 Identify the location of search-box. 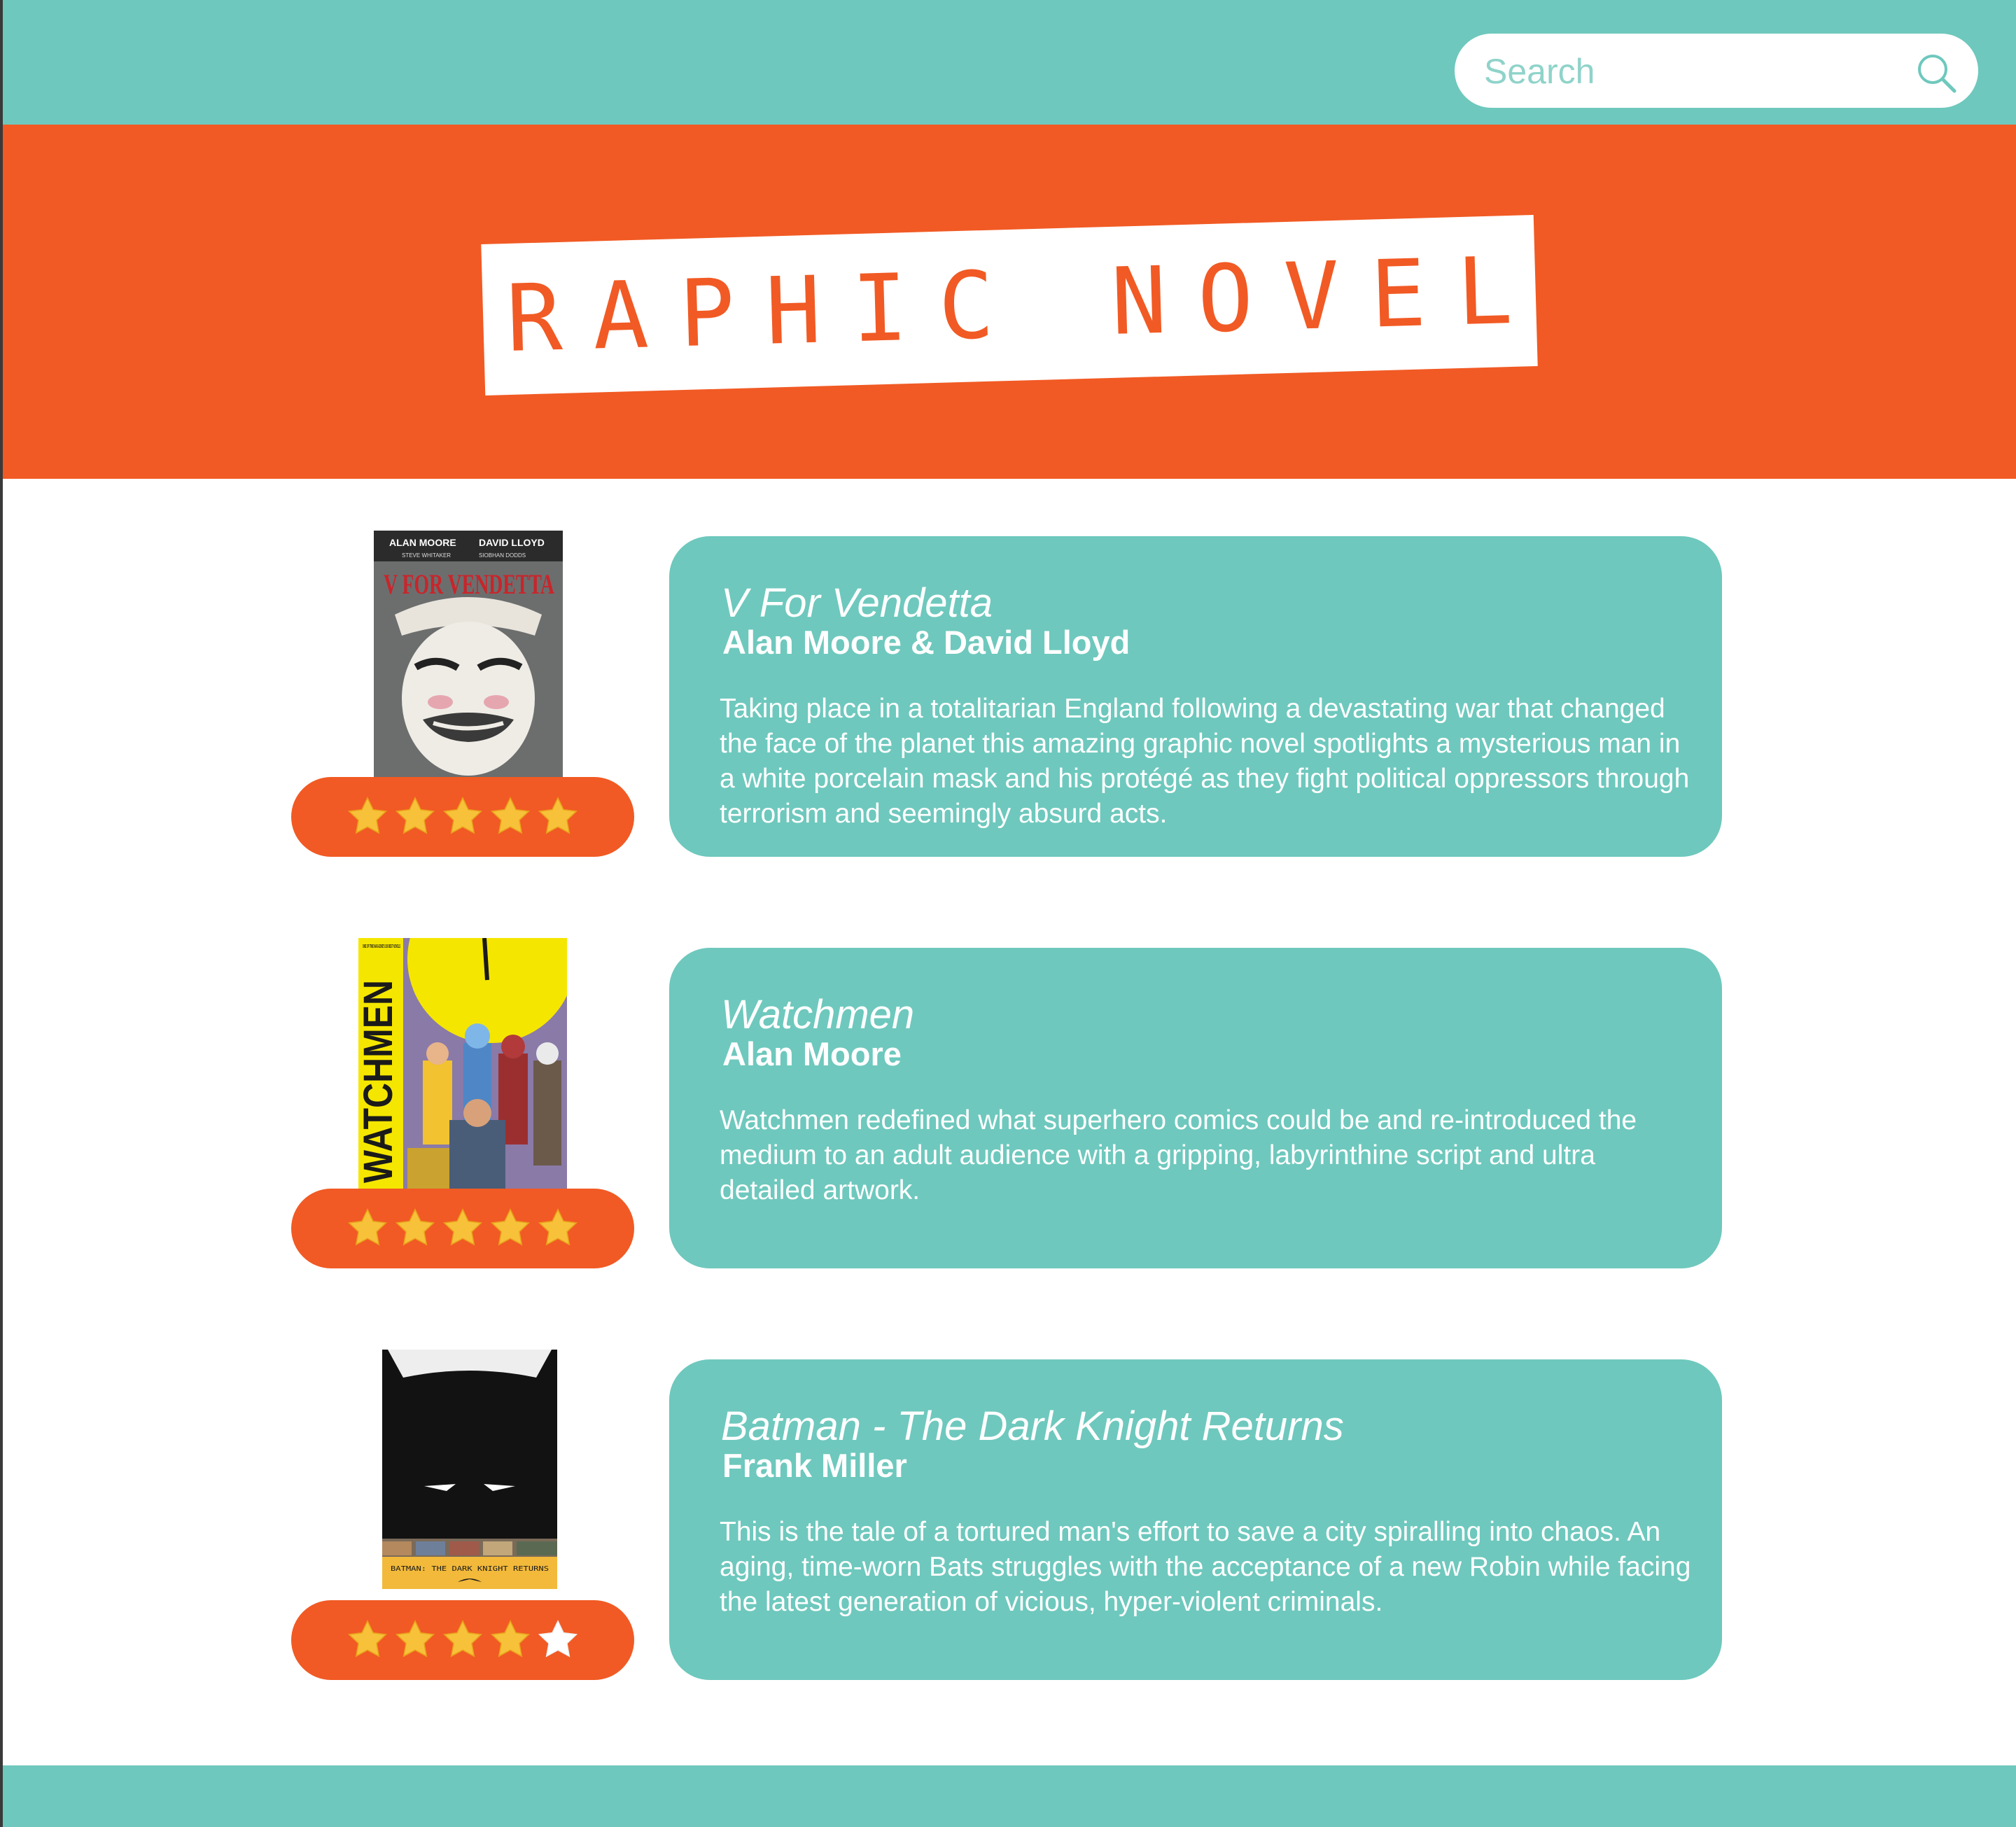
(1716, 71).